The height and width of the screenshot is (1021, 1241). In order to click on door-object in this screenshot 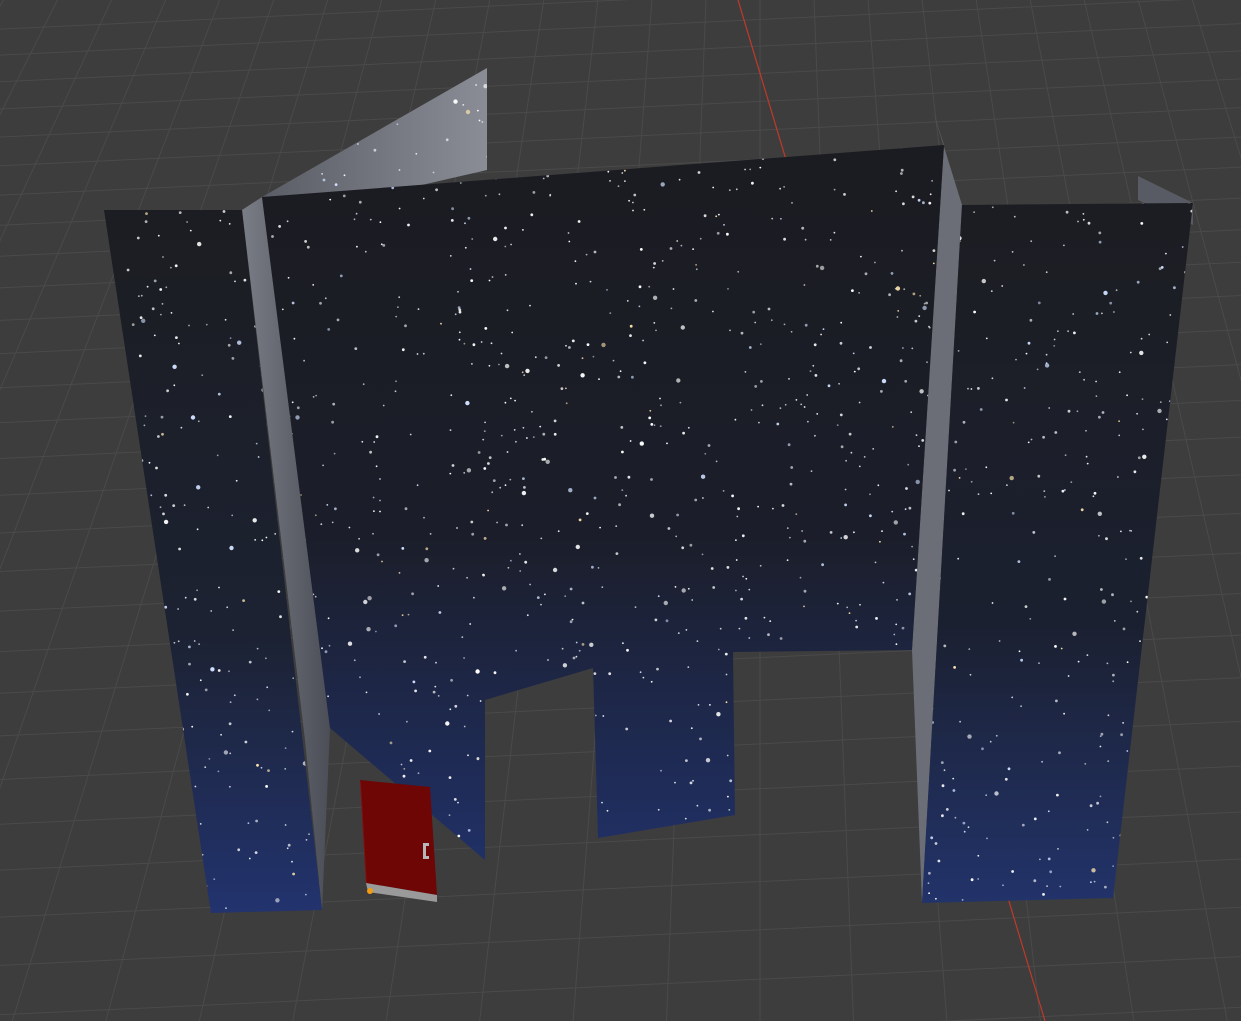, I will do `click(398, 841)`.